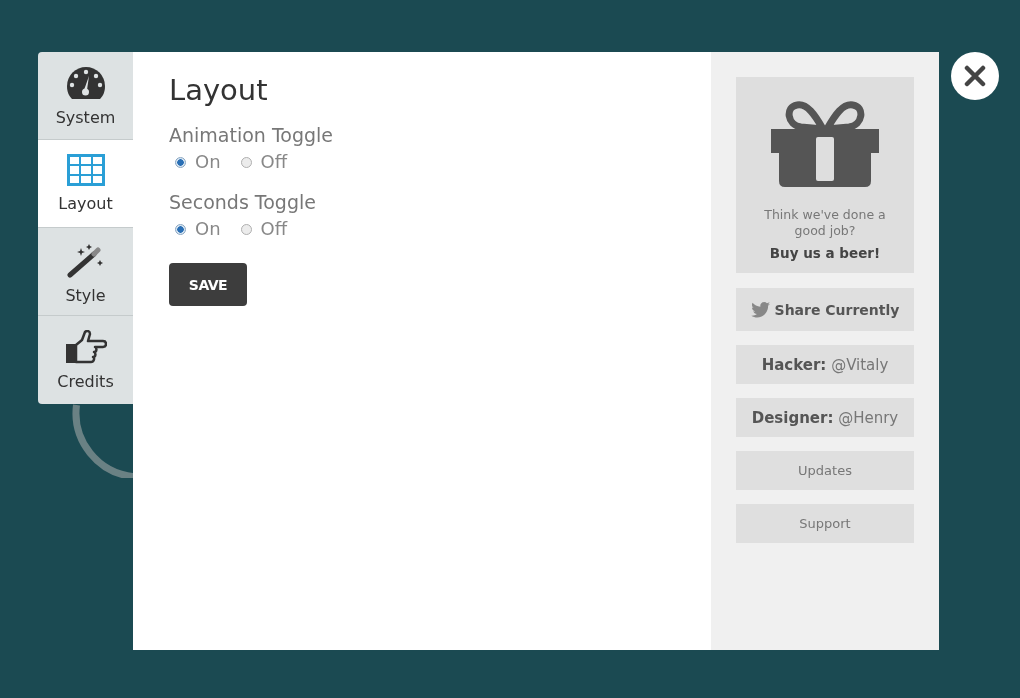 This screenshot has height=698, width=1020. What do you see at coordinates (251, 135) in the screenshot?
I see `setting-label: Animation Toggle` at bounding box center [251, 135].